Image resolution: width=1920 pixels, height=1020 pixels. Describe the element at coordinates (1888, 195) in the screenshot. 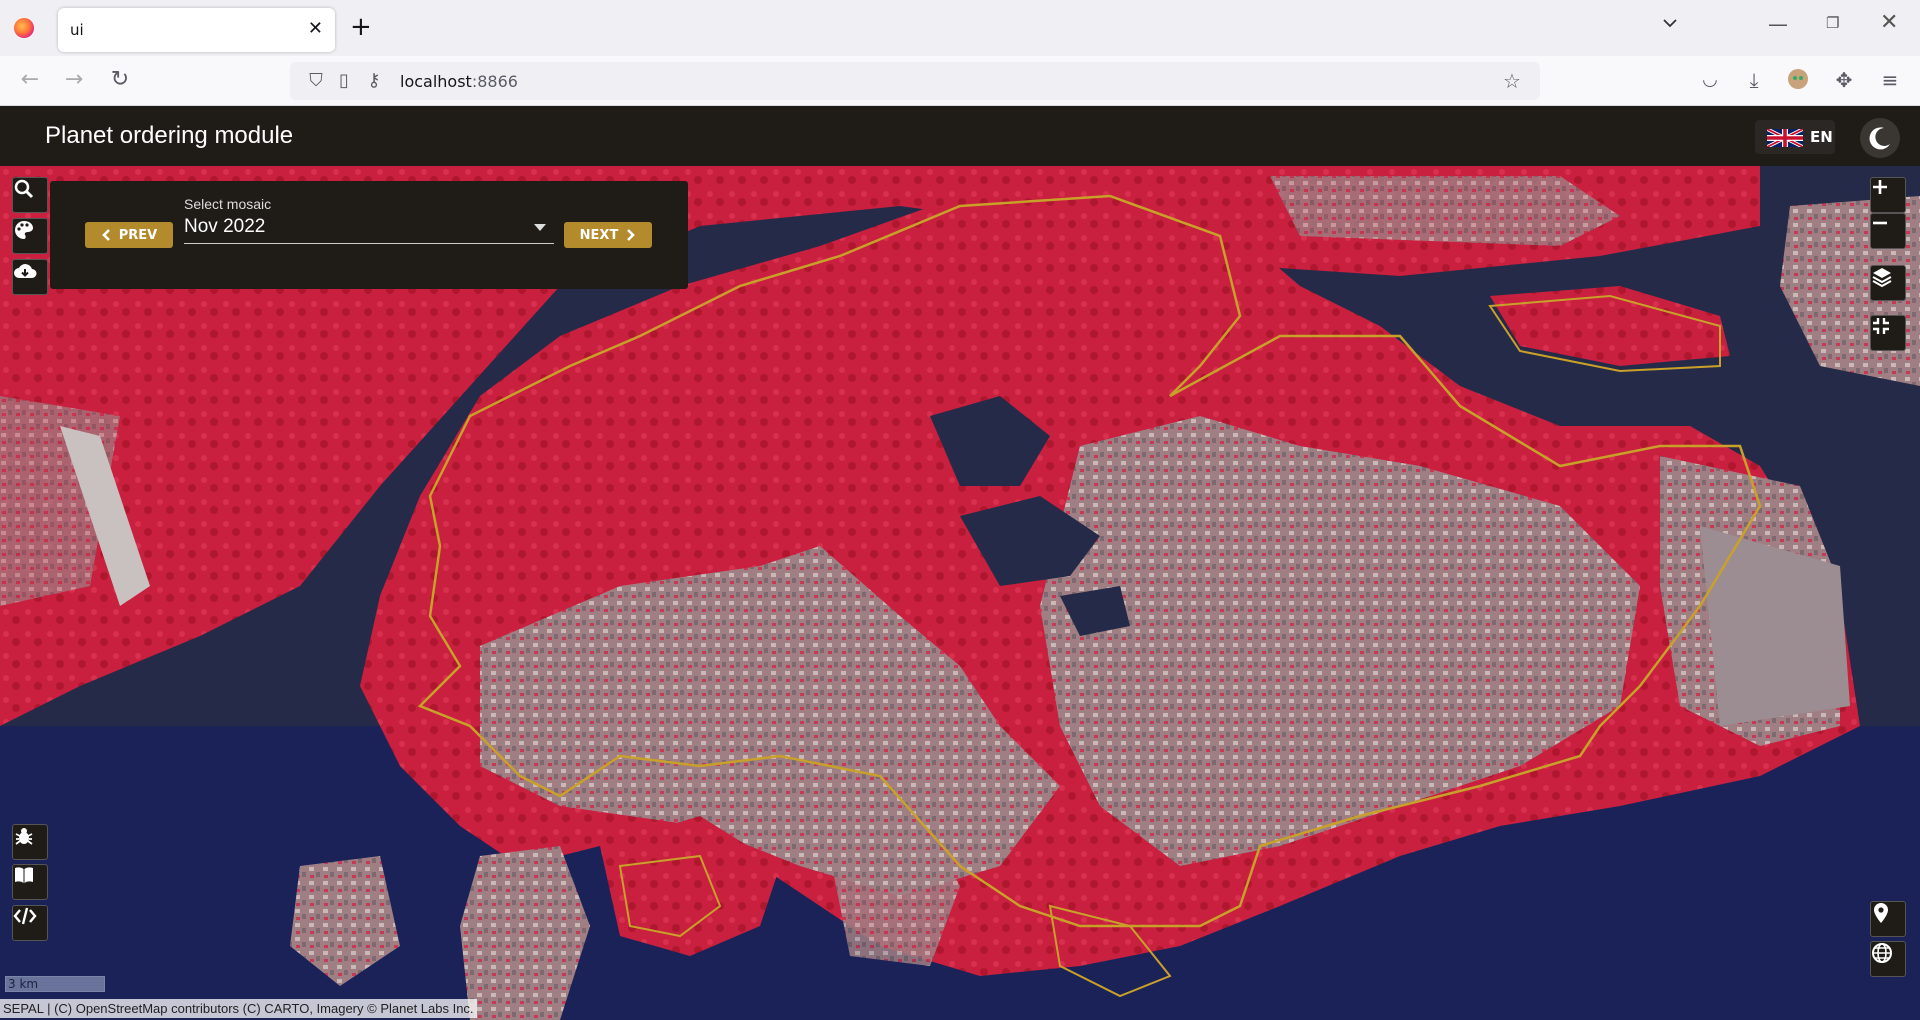

I see `zoom-in-button` at that location.